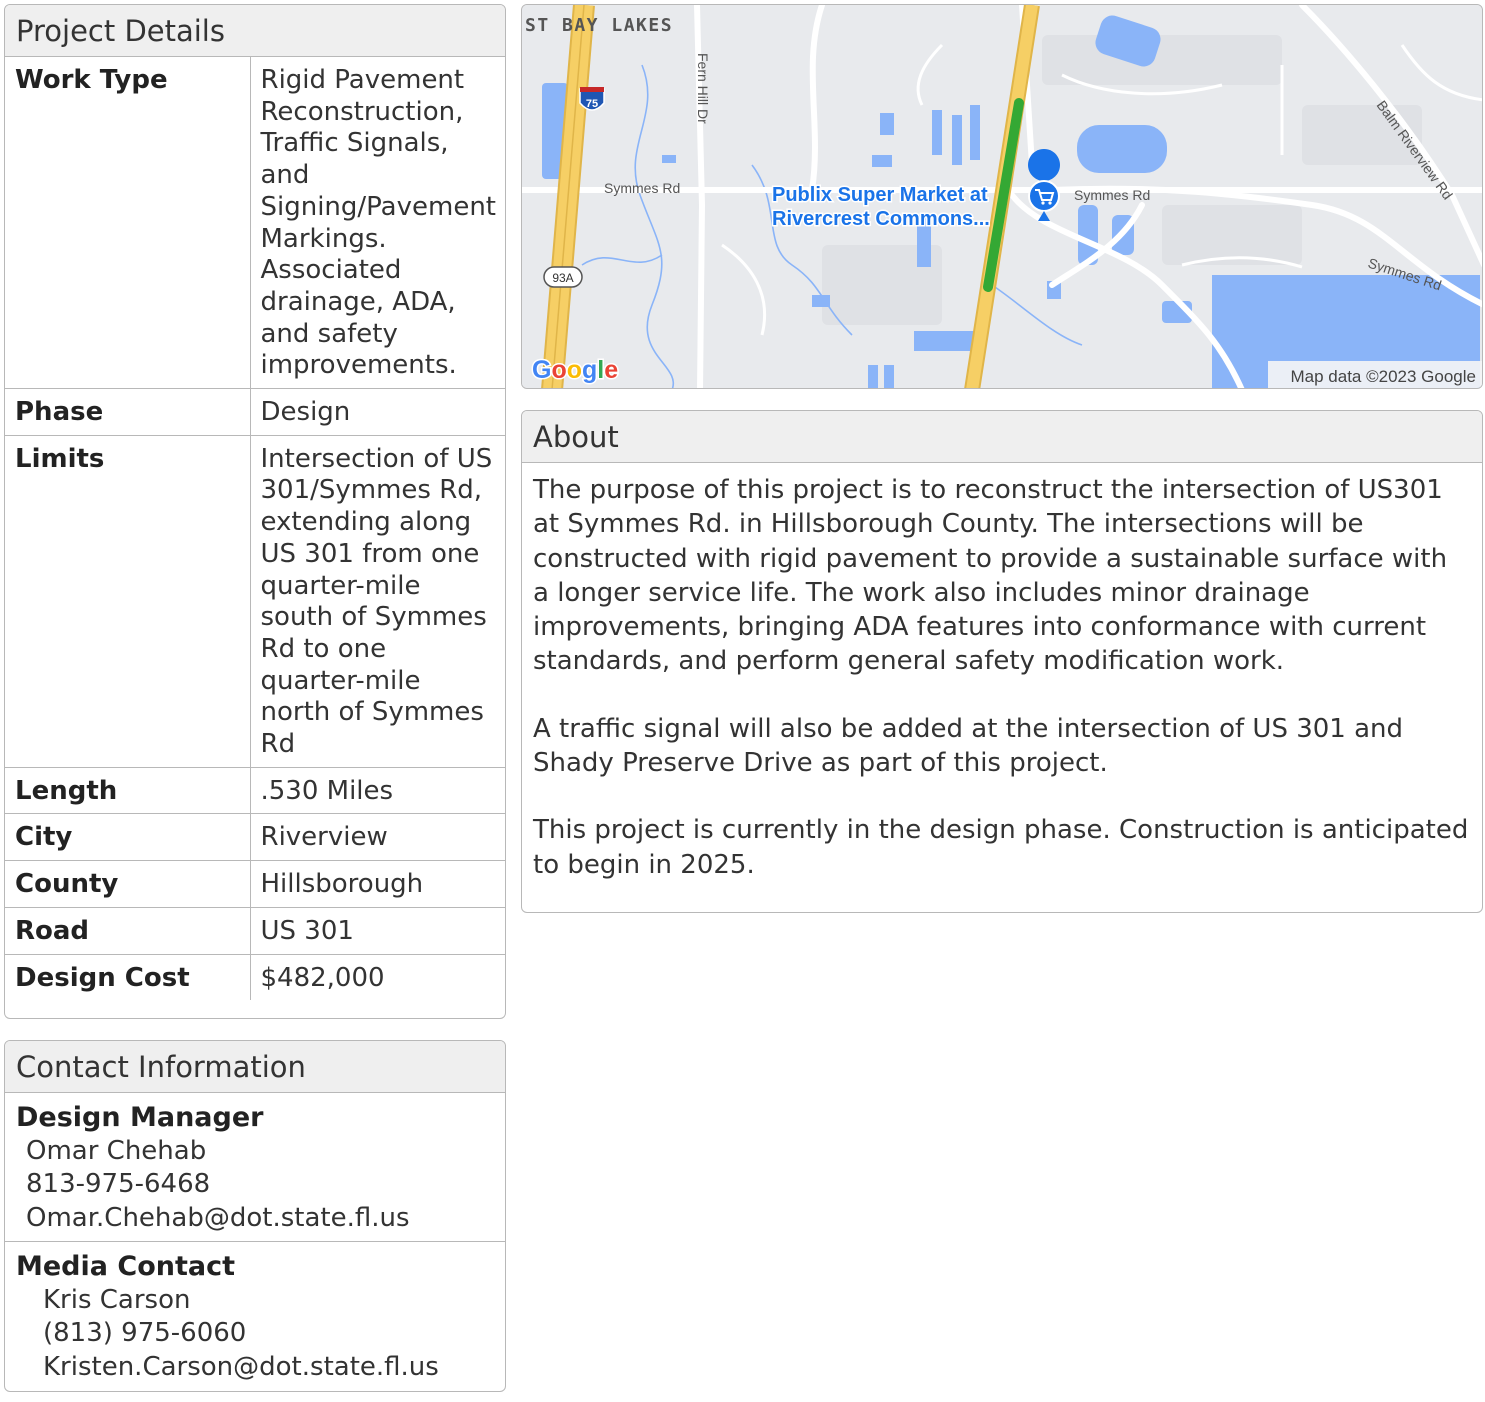  I want to click on contact-role: Media Contact, so click(126, 1266).